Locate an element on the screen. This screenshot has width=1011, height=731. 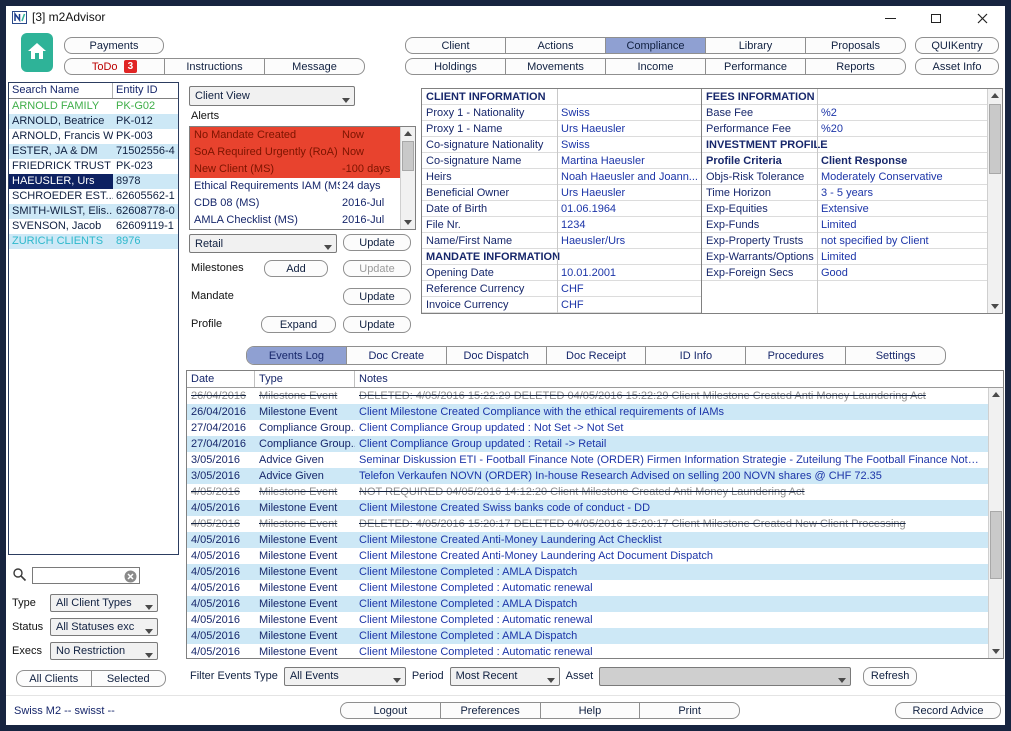
view-select: Client View is located at coordinates (272, 96).